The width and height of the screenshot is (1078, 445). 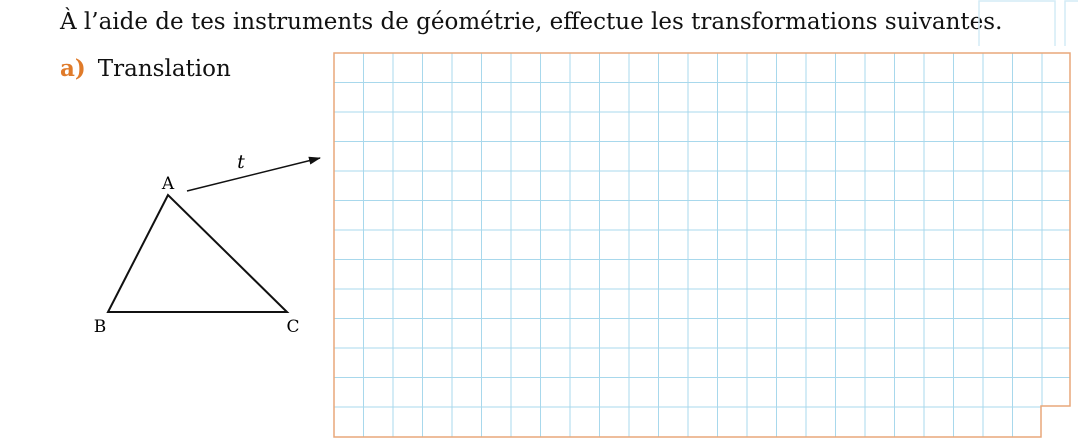 I want to click on vertex-label-a: A, so click(x=168, y=184).